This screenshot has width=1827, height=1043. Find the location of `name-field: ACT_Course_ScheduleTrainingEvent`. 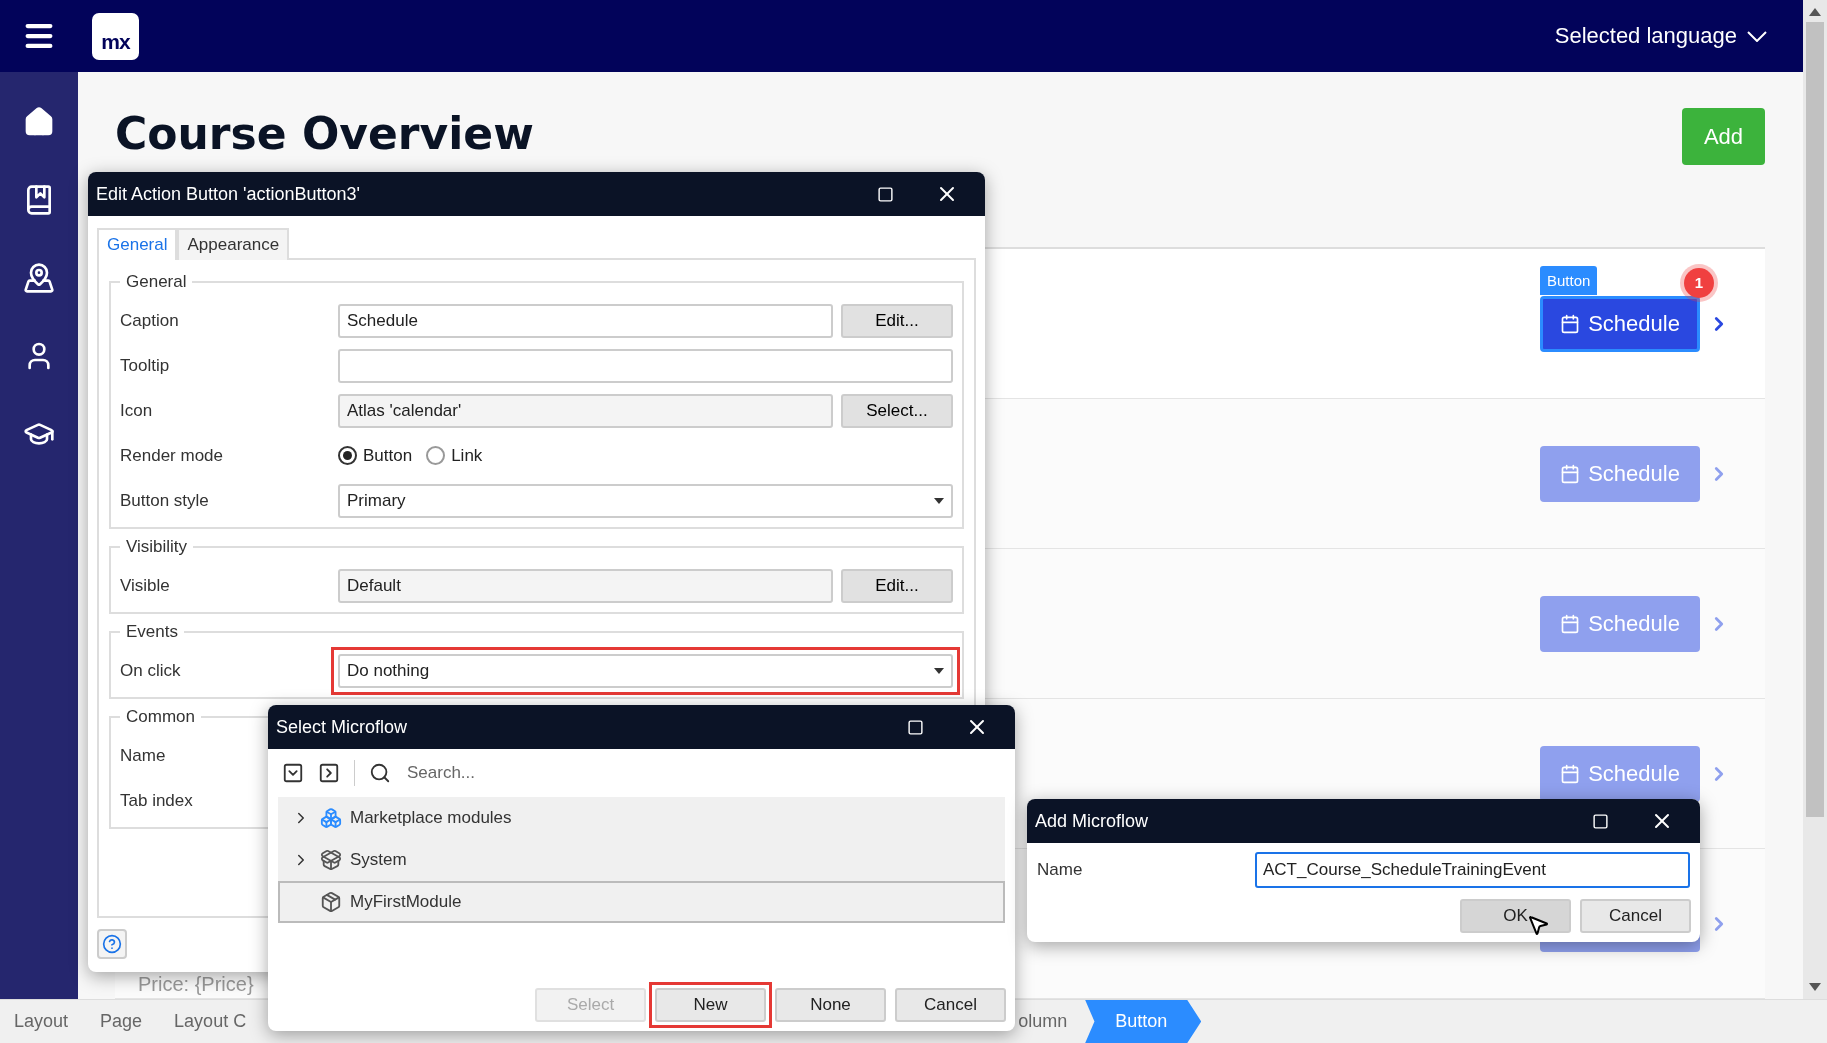

name-field: ACT_Course_ScheduleTrainingEvent is located at coordinates (1472, 869).